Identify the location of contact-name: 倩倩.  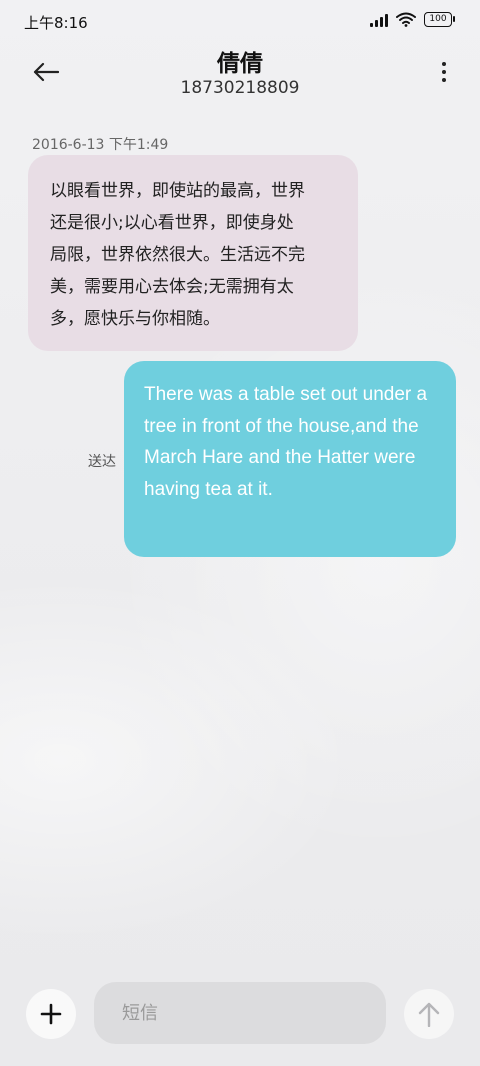
(240, 64).